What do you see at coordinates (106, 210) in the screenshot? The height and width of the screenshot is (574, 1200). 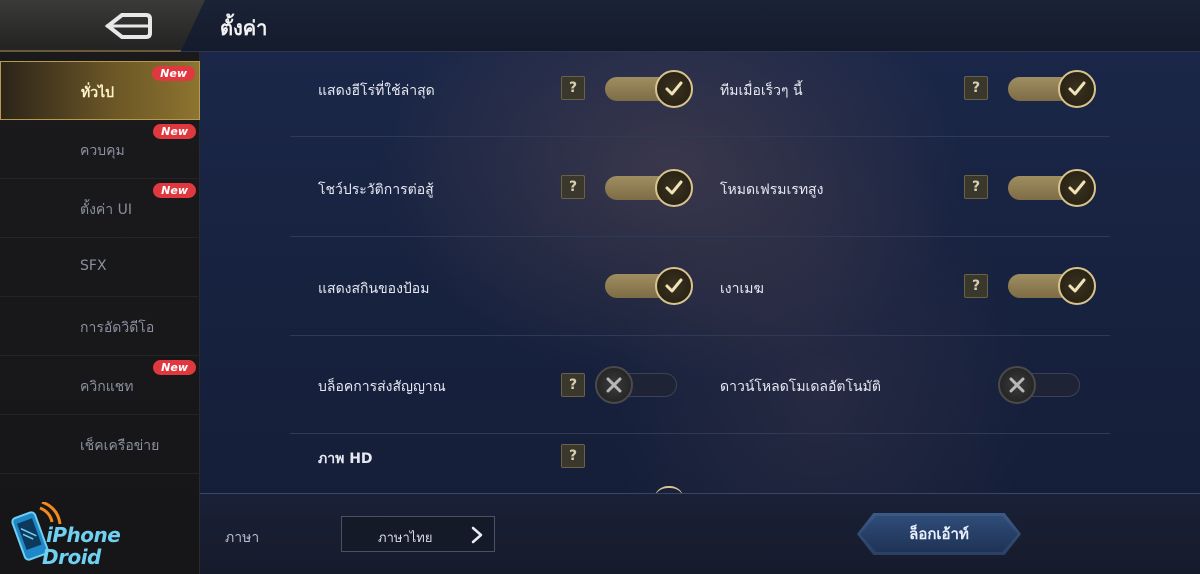 I see `sidebar-item-label: ตั้งค่า UI` at bounding box center [106, 210].